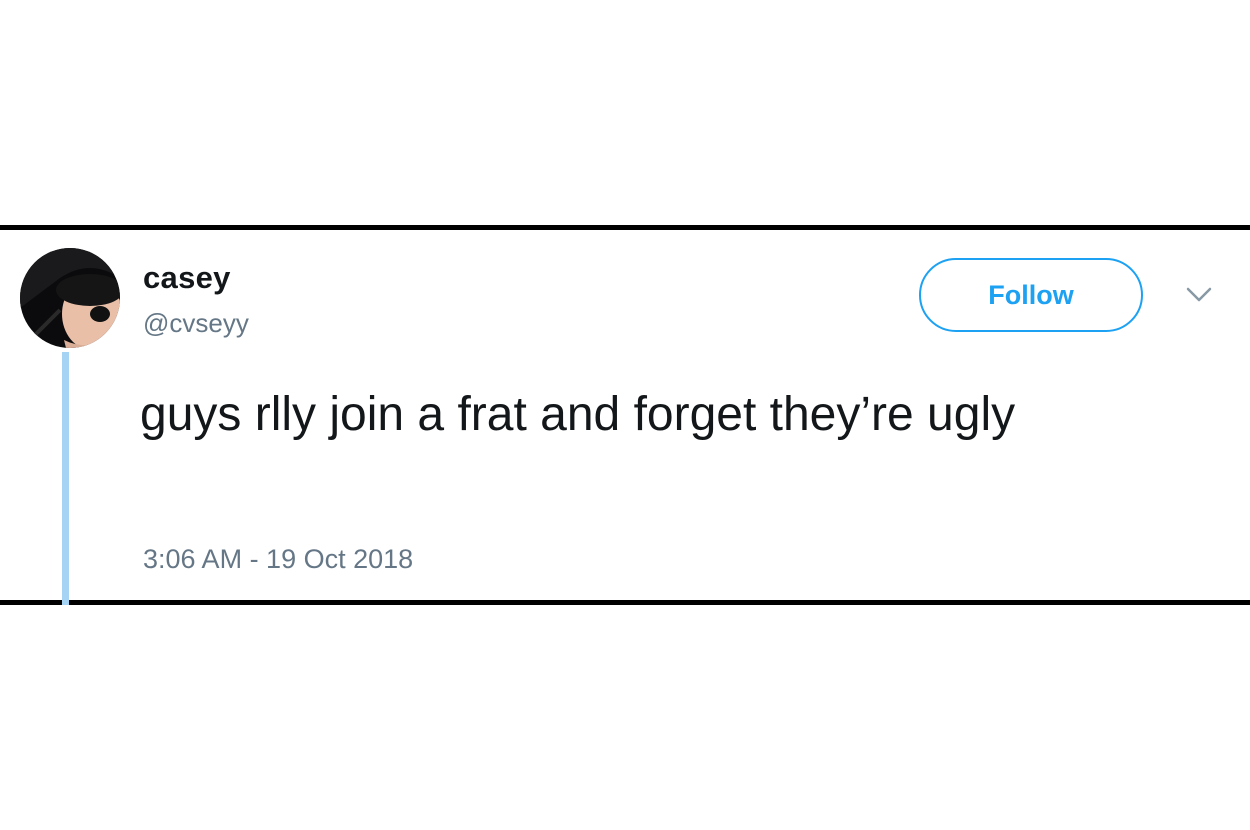 The height and width of the screenshot is (830, 1250). I want to click on avatar, so click(70, 298).